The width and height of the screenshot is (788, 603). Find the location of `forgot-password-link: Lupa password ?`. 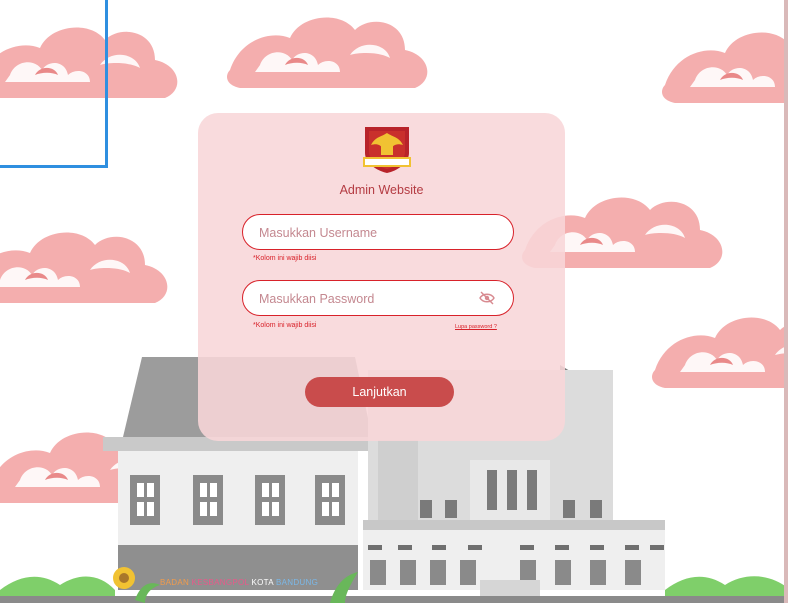

forgot-password-link: Lupa password ? is located at coordinates (476, 327).